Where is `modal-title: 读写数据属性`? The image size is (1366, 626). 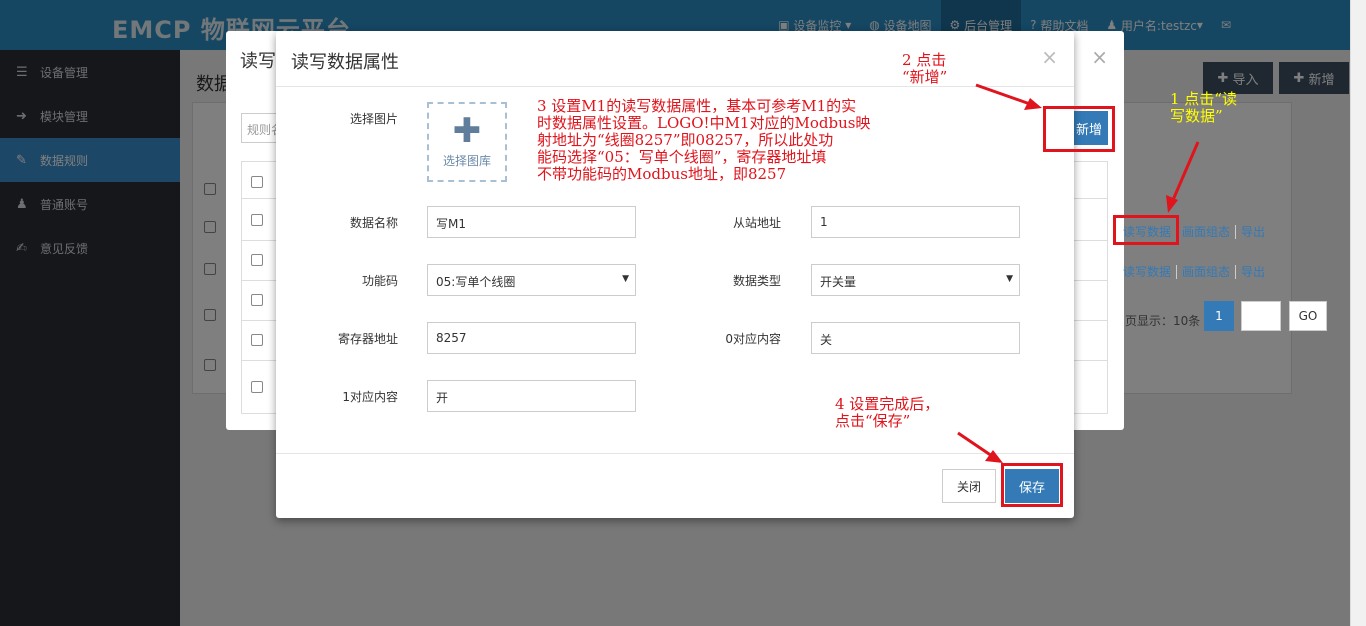
modal-title: 读写数据属性 is located at coordinates (345, 62).